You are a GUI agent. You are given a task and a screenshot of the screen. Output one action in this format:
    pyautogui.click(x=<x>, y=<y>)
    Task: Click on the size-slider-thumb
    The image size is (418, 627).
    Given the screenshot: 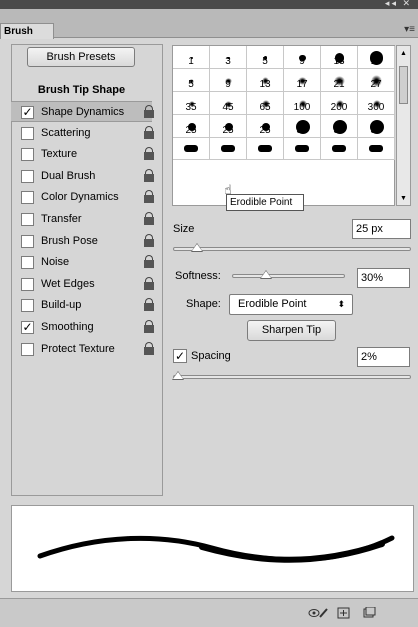 What is the action you would take?
    pyautogui.click(x=197, y=247)
    